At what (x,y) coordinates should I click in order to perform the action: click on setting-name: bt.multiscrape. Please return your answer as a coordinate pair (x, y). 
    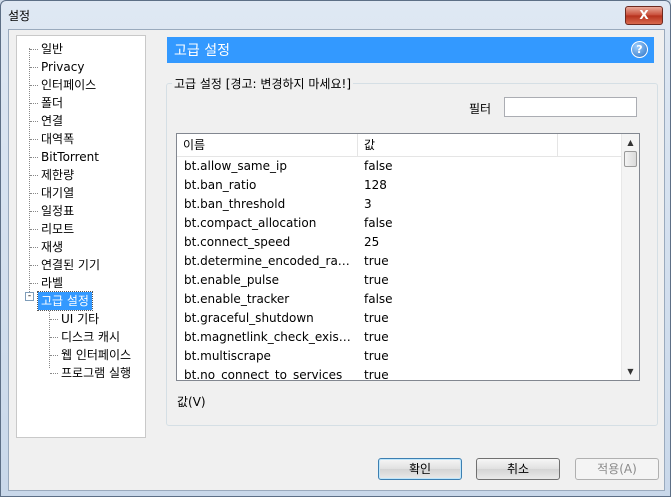
    Looking at the image, I should click on (227, 356).